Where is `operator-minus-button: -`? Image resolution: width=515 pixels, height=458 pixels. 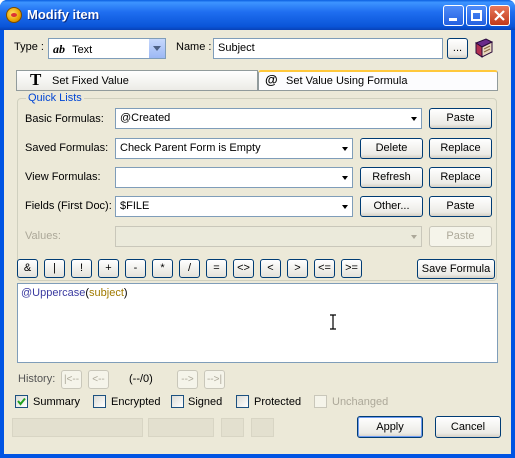
operator-minus-button: - is located at coordinates (135, 268).